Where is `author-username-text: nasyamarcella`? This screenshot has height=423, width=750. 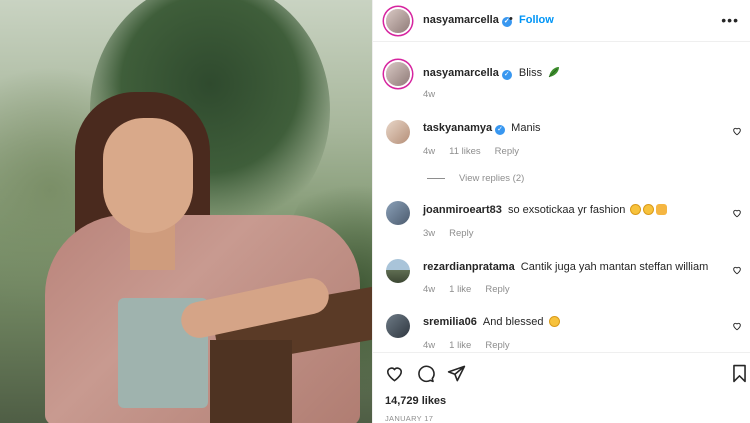
author-username-text: nasyamarcella is located at coordinates (461, 20).